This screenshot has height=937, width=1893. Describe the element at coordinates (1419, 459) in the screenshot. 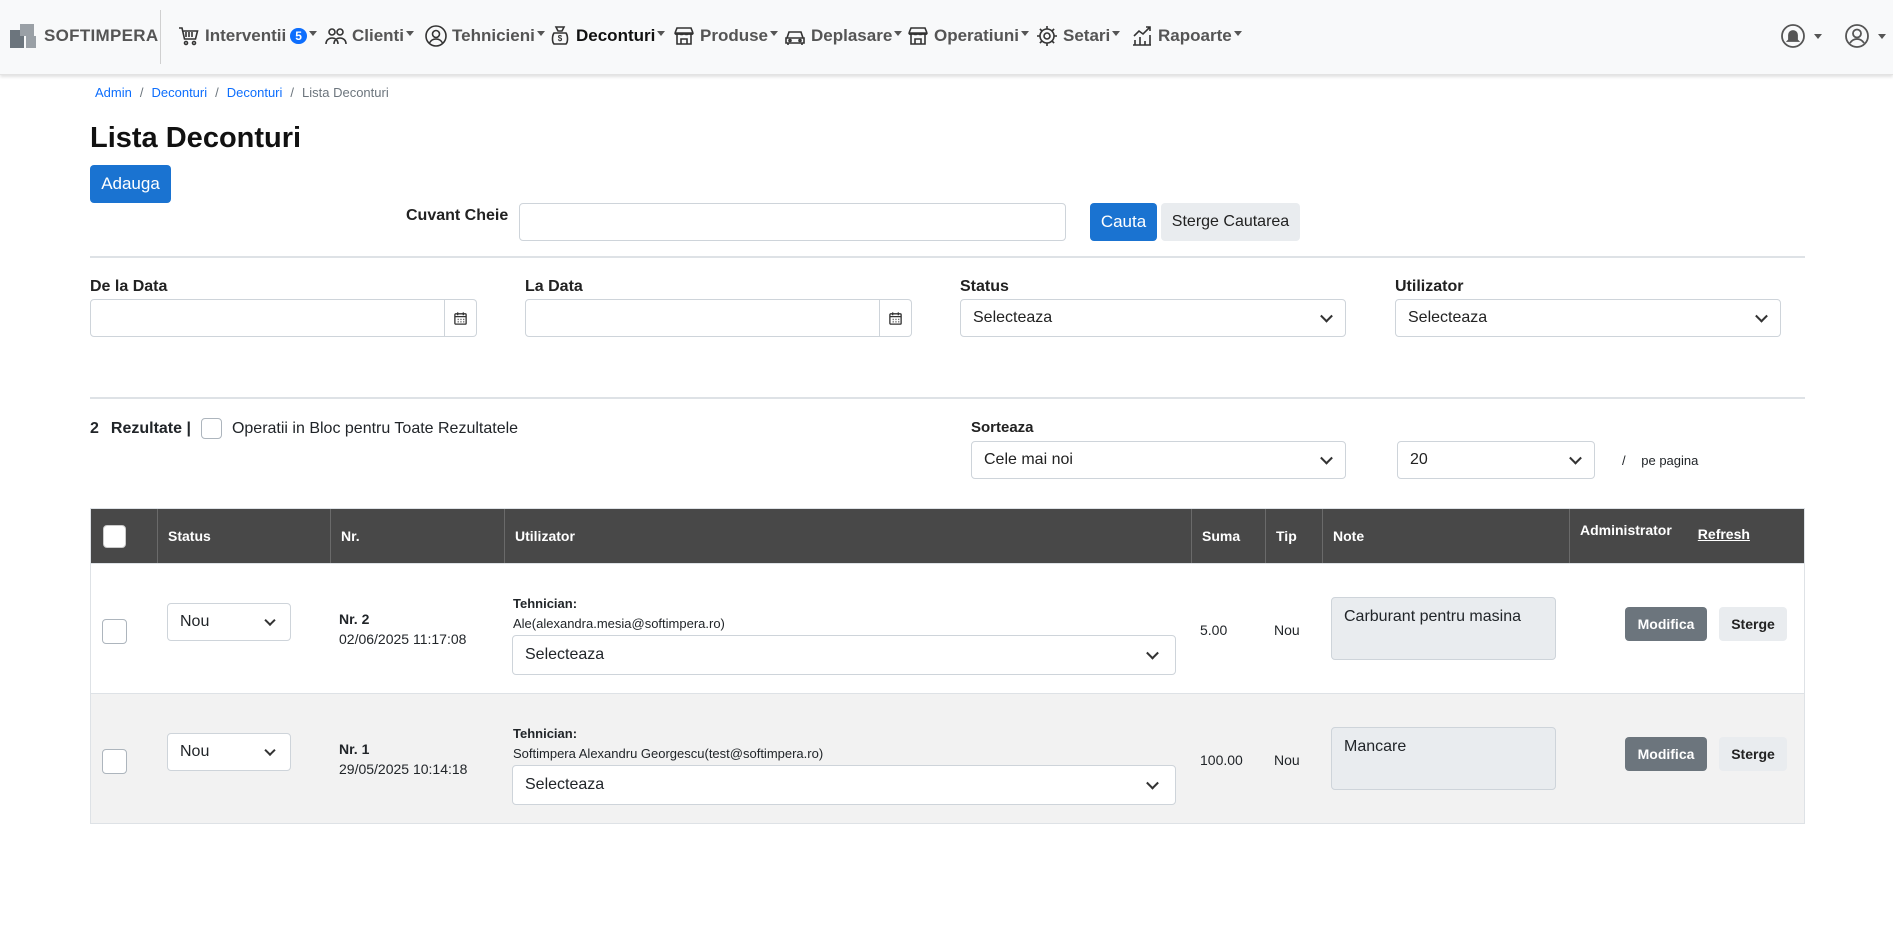

I see `per-page-value: 20` at that location.